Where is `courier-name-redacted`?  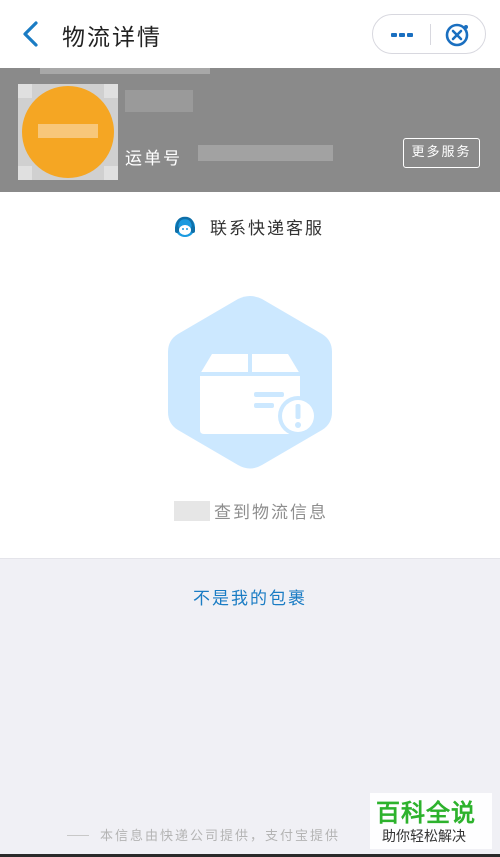 courier-name-redacted is located at coordinates (159, 101).